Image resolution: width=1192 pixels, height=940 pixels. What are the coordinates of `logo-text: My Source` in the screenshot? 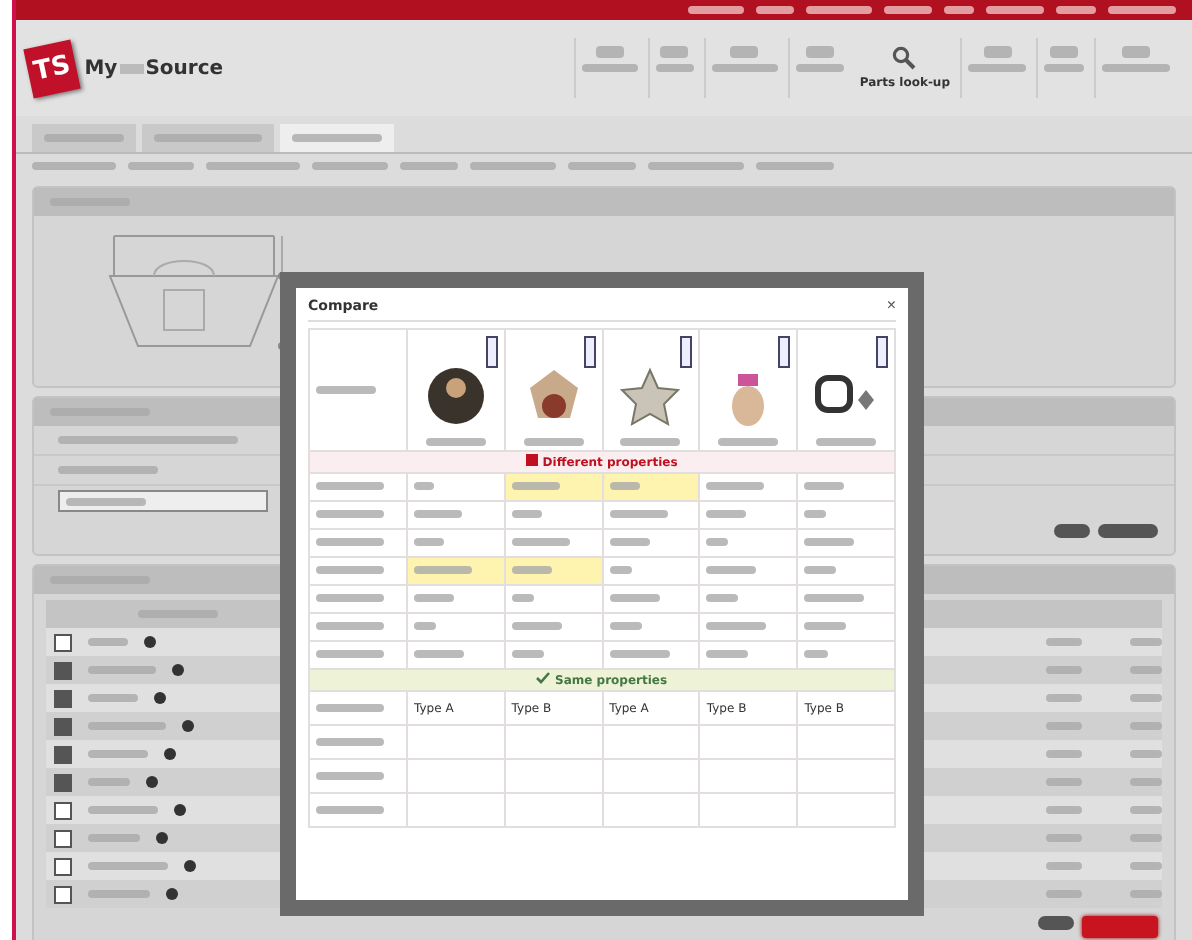 It's located at (154, 68).